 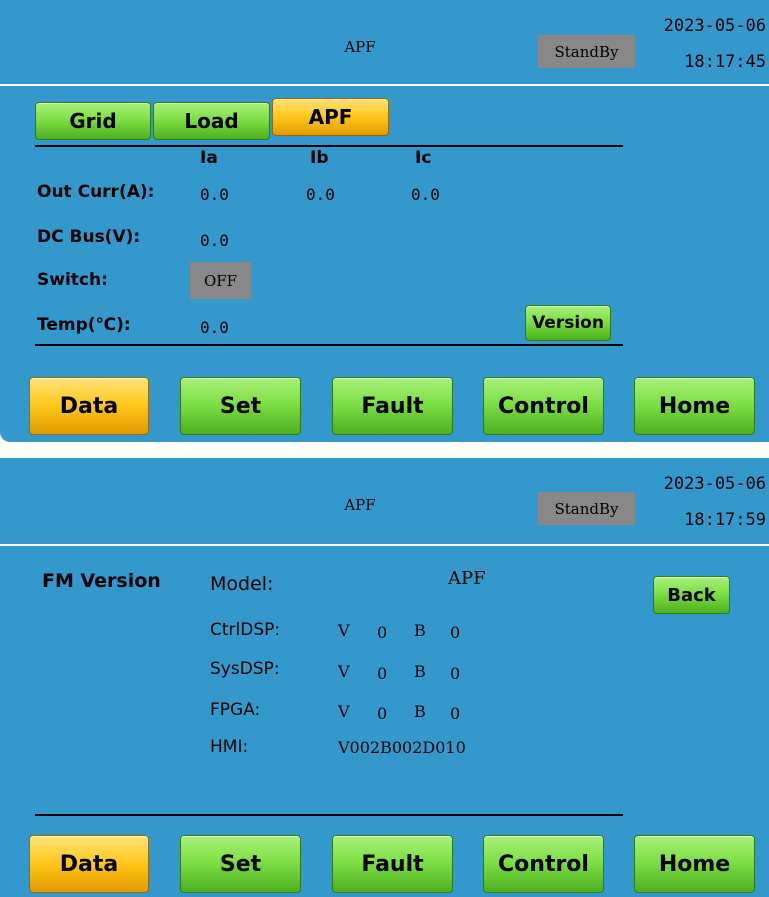 What do you see at coordinates (382, 713) in the screenshot?
I see `fpga-v-value: 0` at bounding box center [382, 713].